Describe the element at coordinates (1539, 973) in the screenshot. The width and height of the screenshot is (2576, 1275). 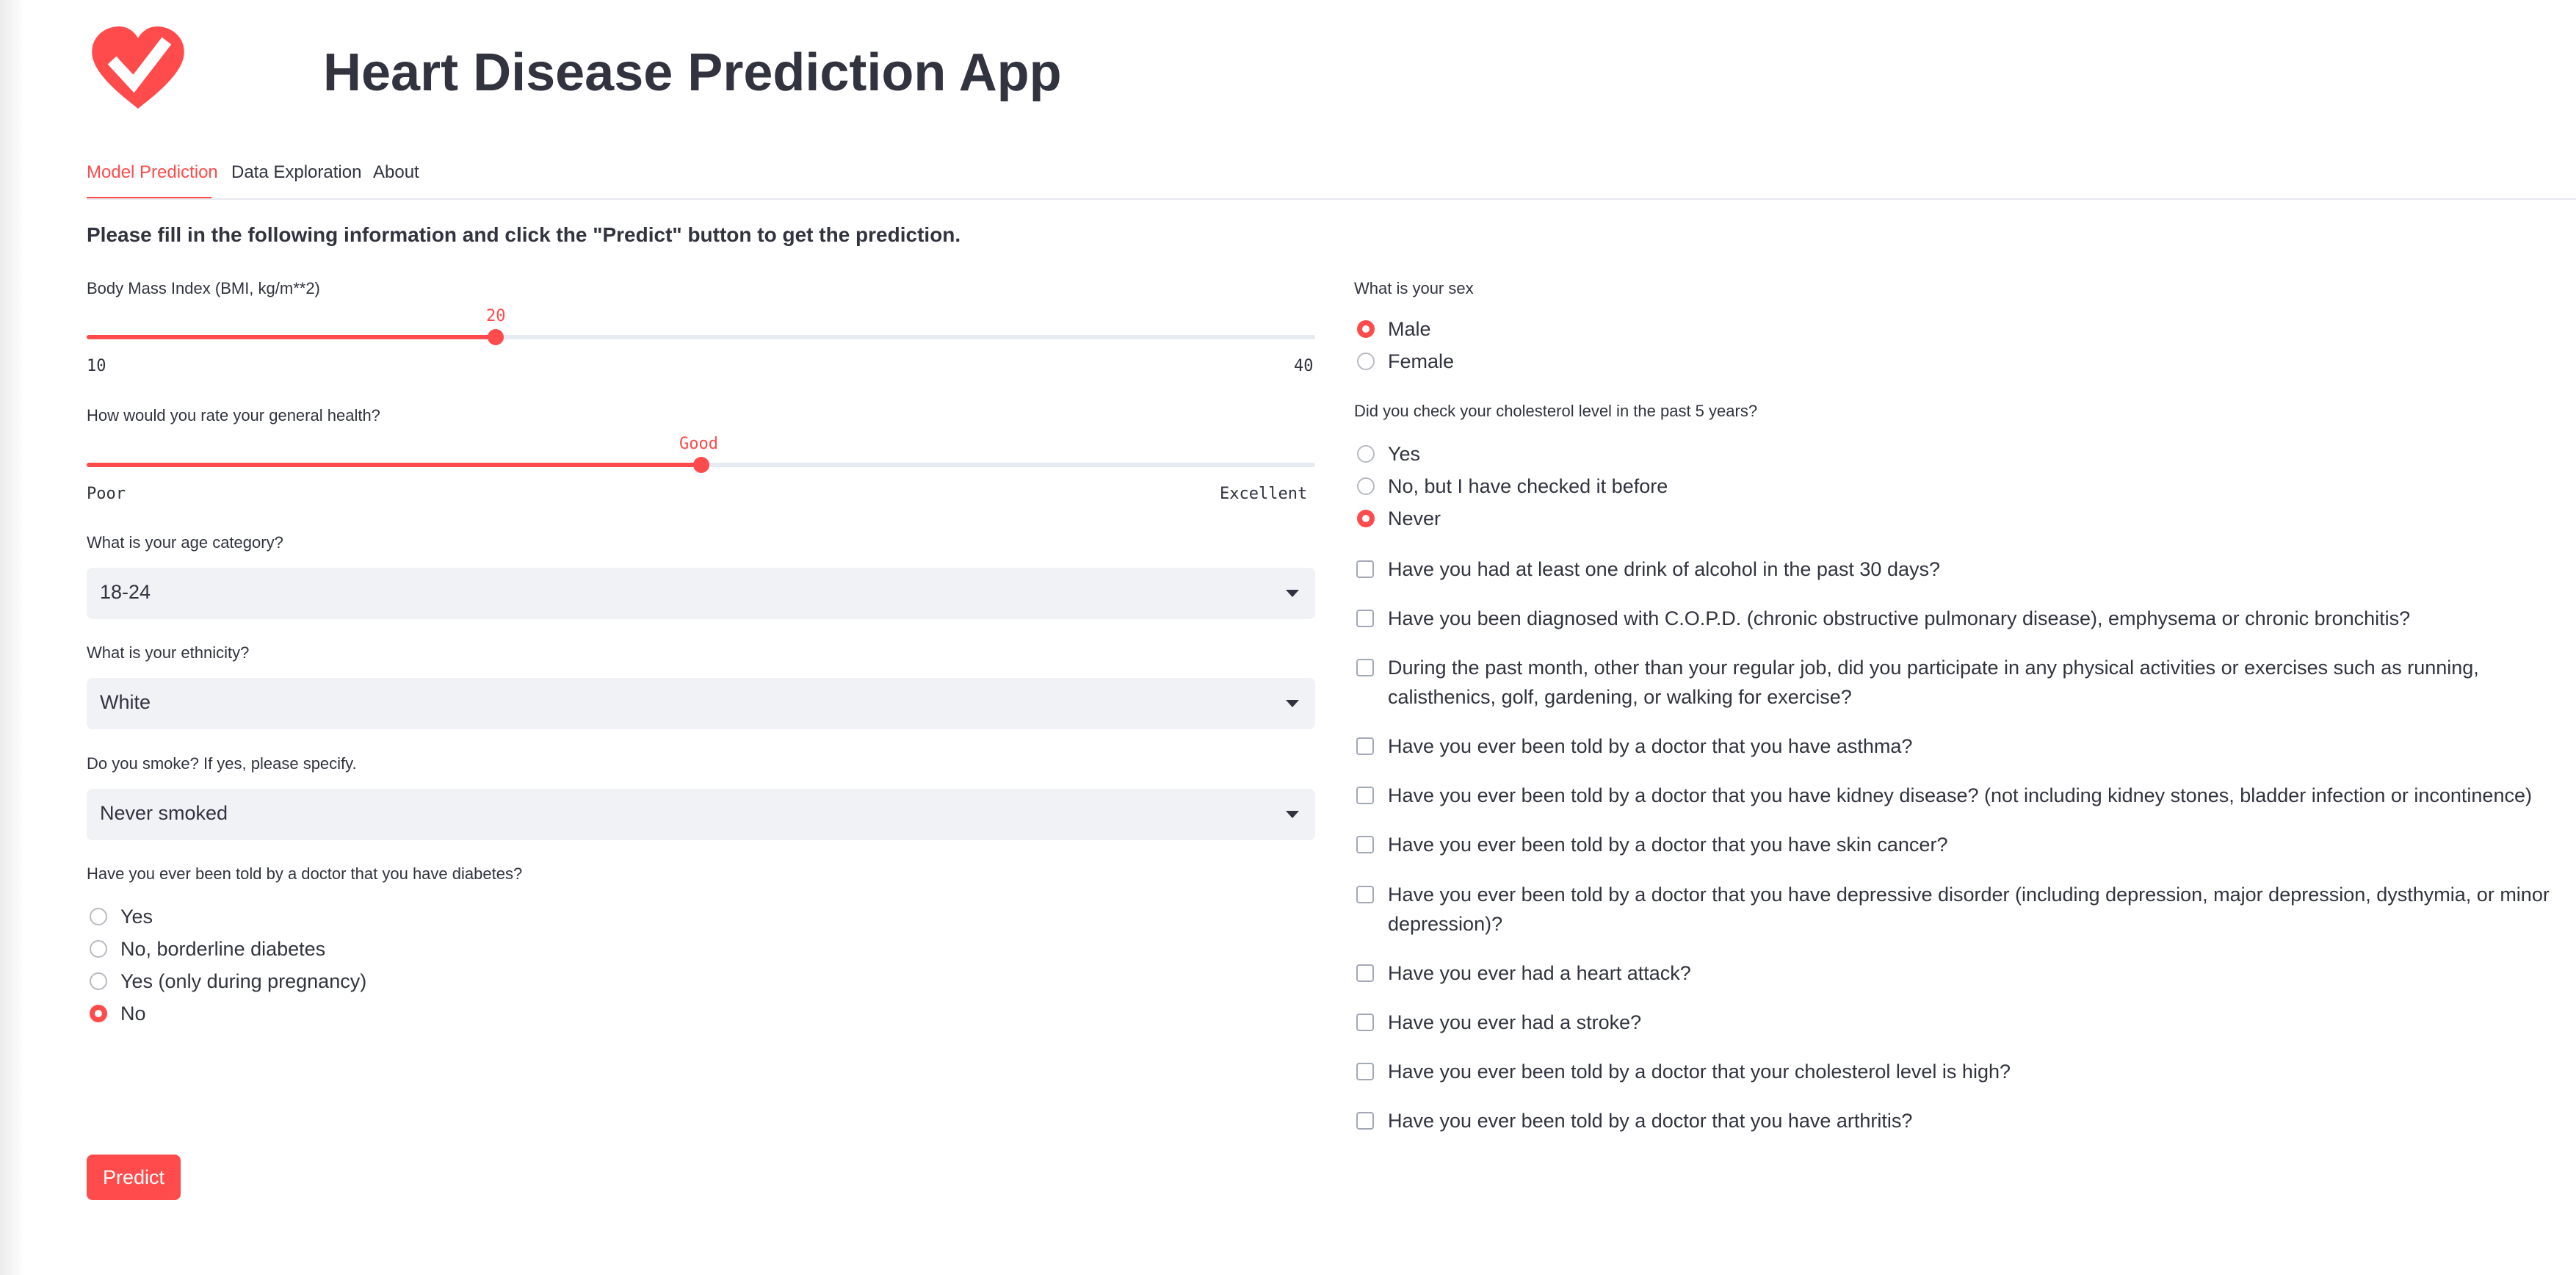
I see `checkbox-label: Have you ever had a heart attack?` at that location.